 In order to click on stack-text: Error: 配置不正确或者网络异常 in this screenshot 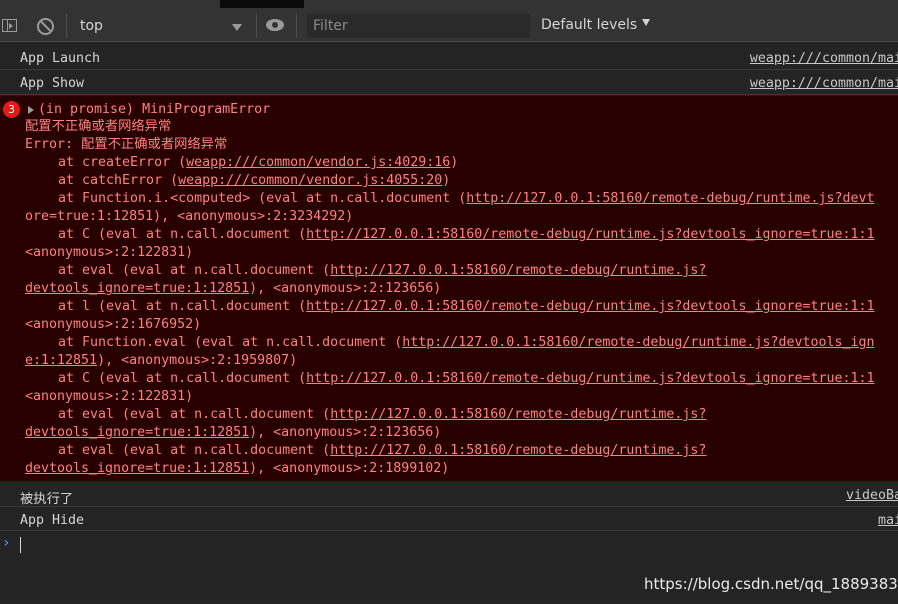, I will do `click(126, 144)`.